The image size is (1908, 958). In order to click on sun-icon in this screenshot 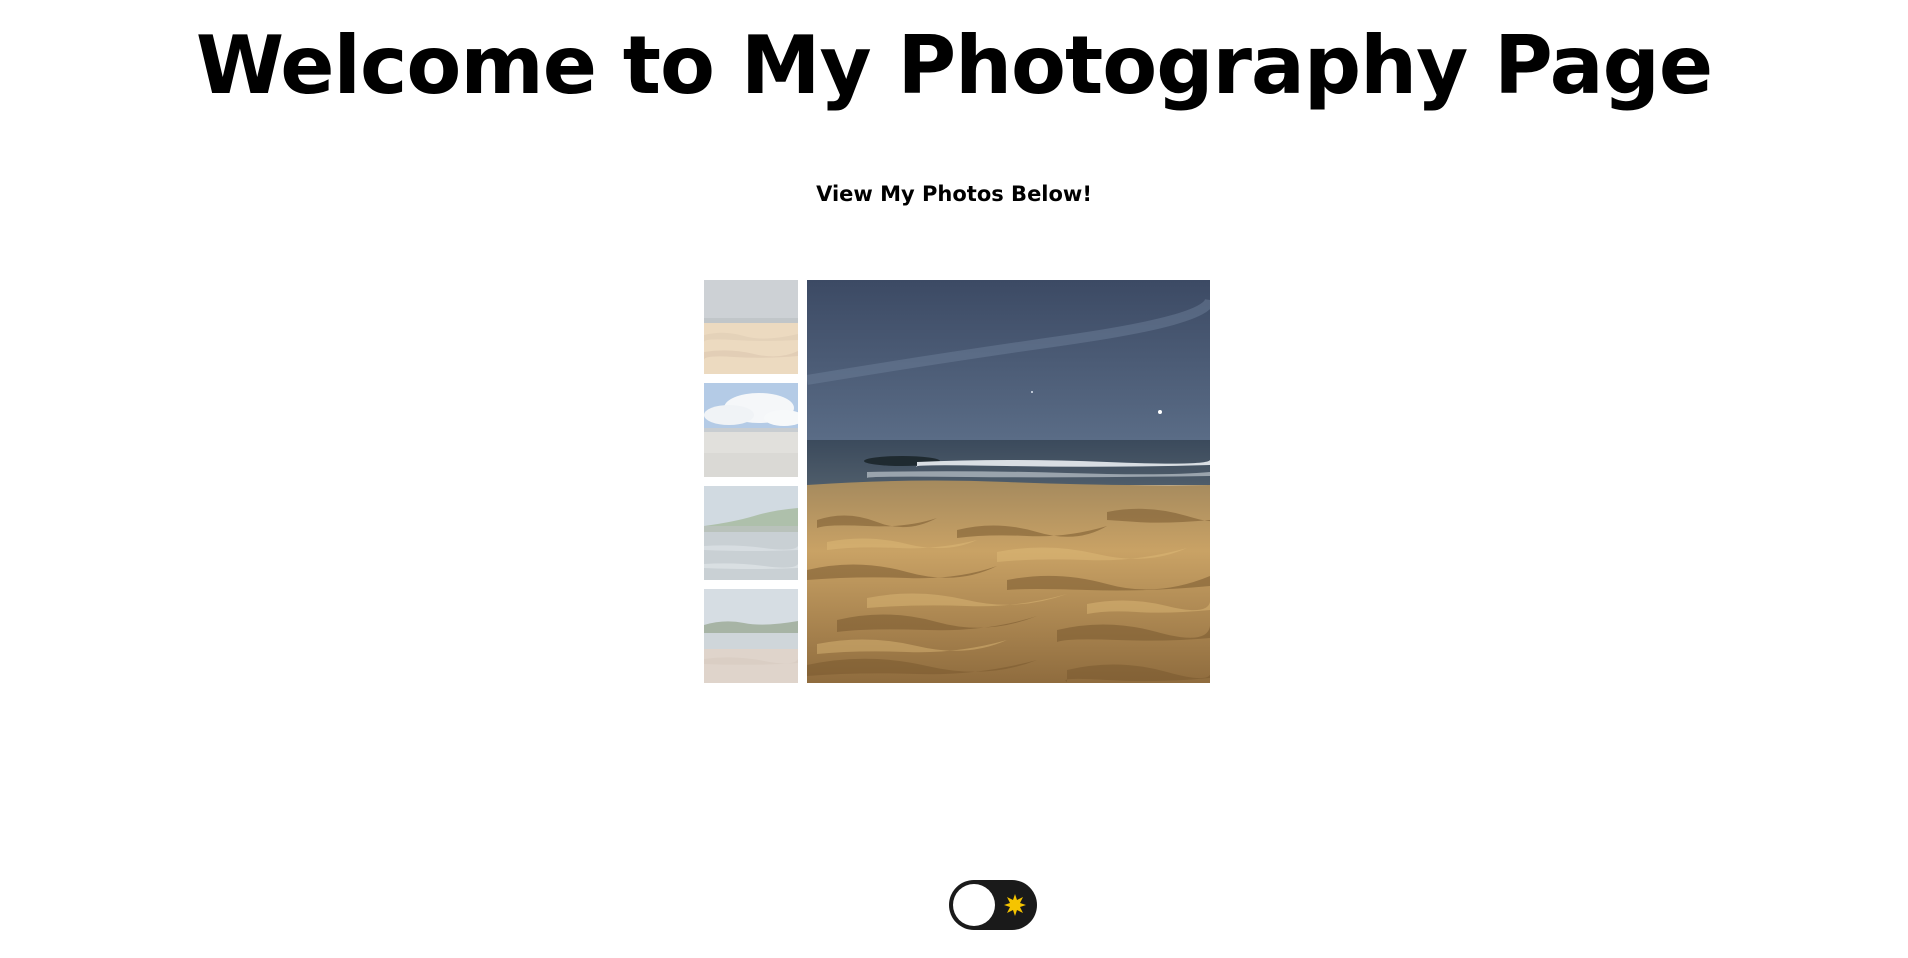, I will do `click(1015, 905)`.